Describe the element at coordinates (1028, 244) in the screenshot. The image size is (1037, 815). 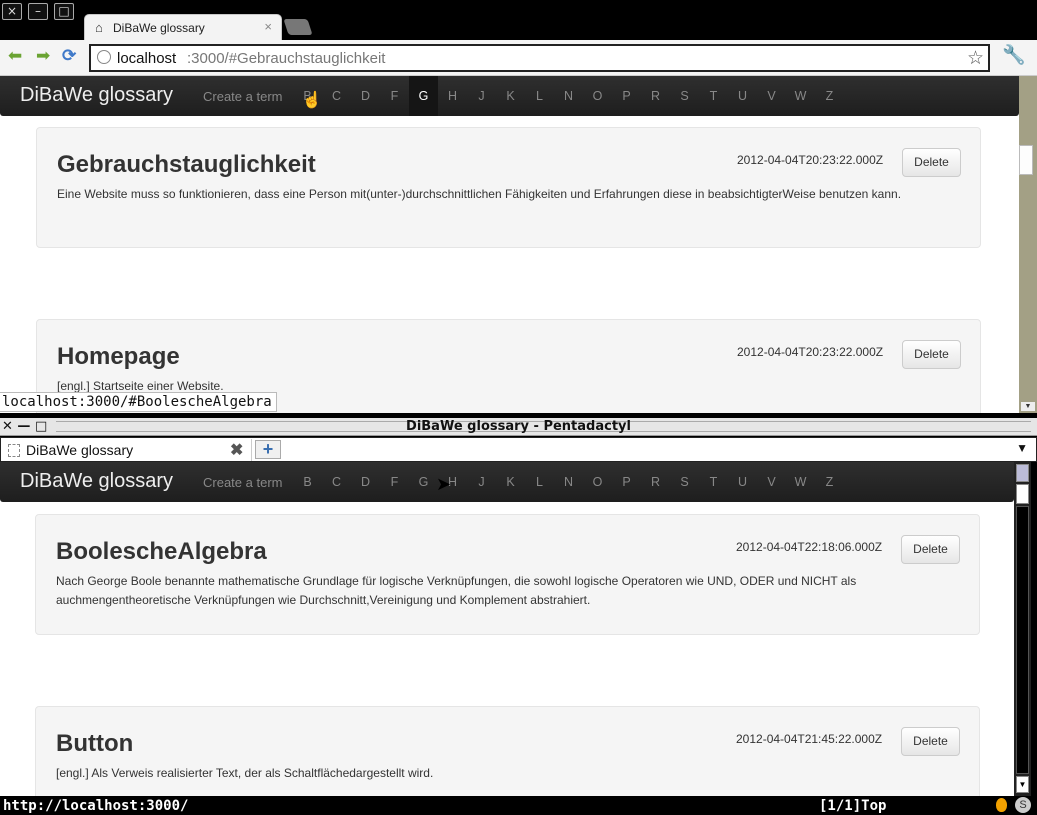
I see `chromium-scrollbar: ▼` at that location.